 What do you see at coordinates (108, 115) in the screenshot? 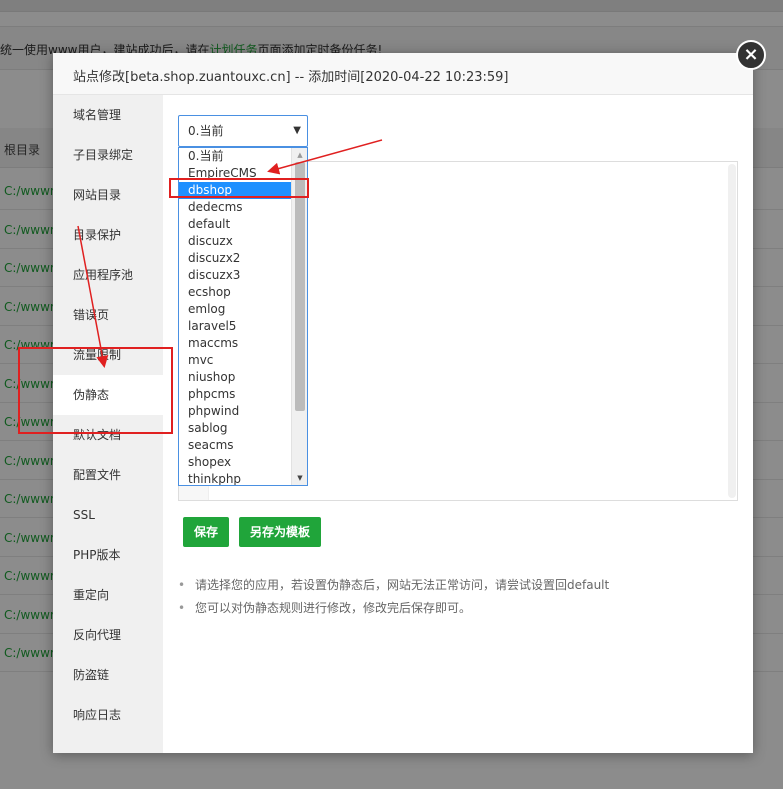
I see `sidebar-item-0: 域名管理` at bounding box center [108, 115].